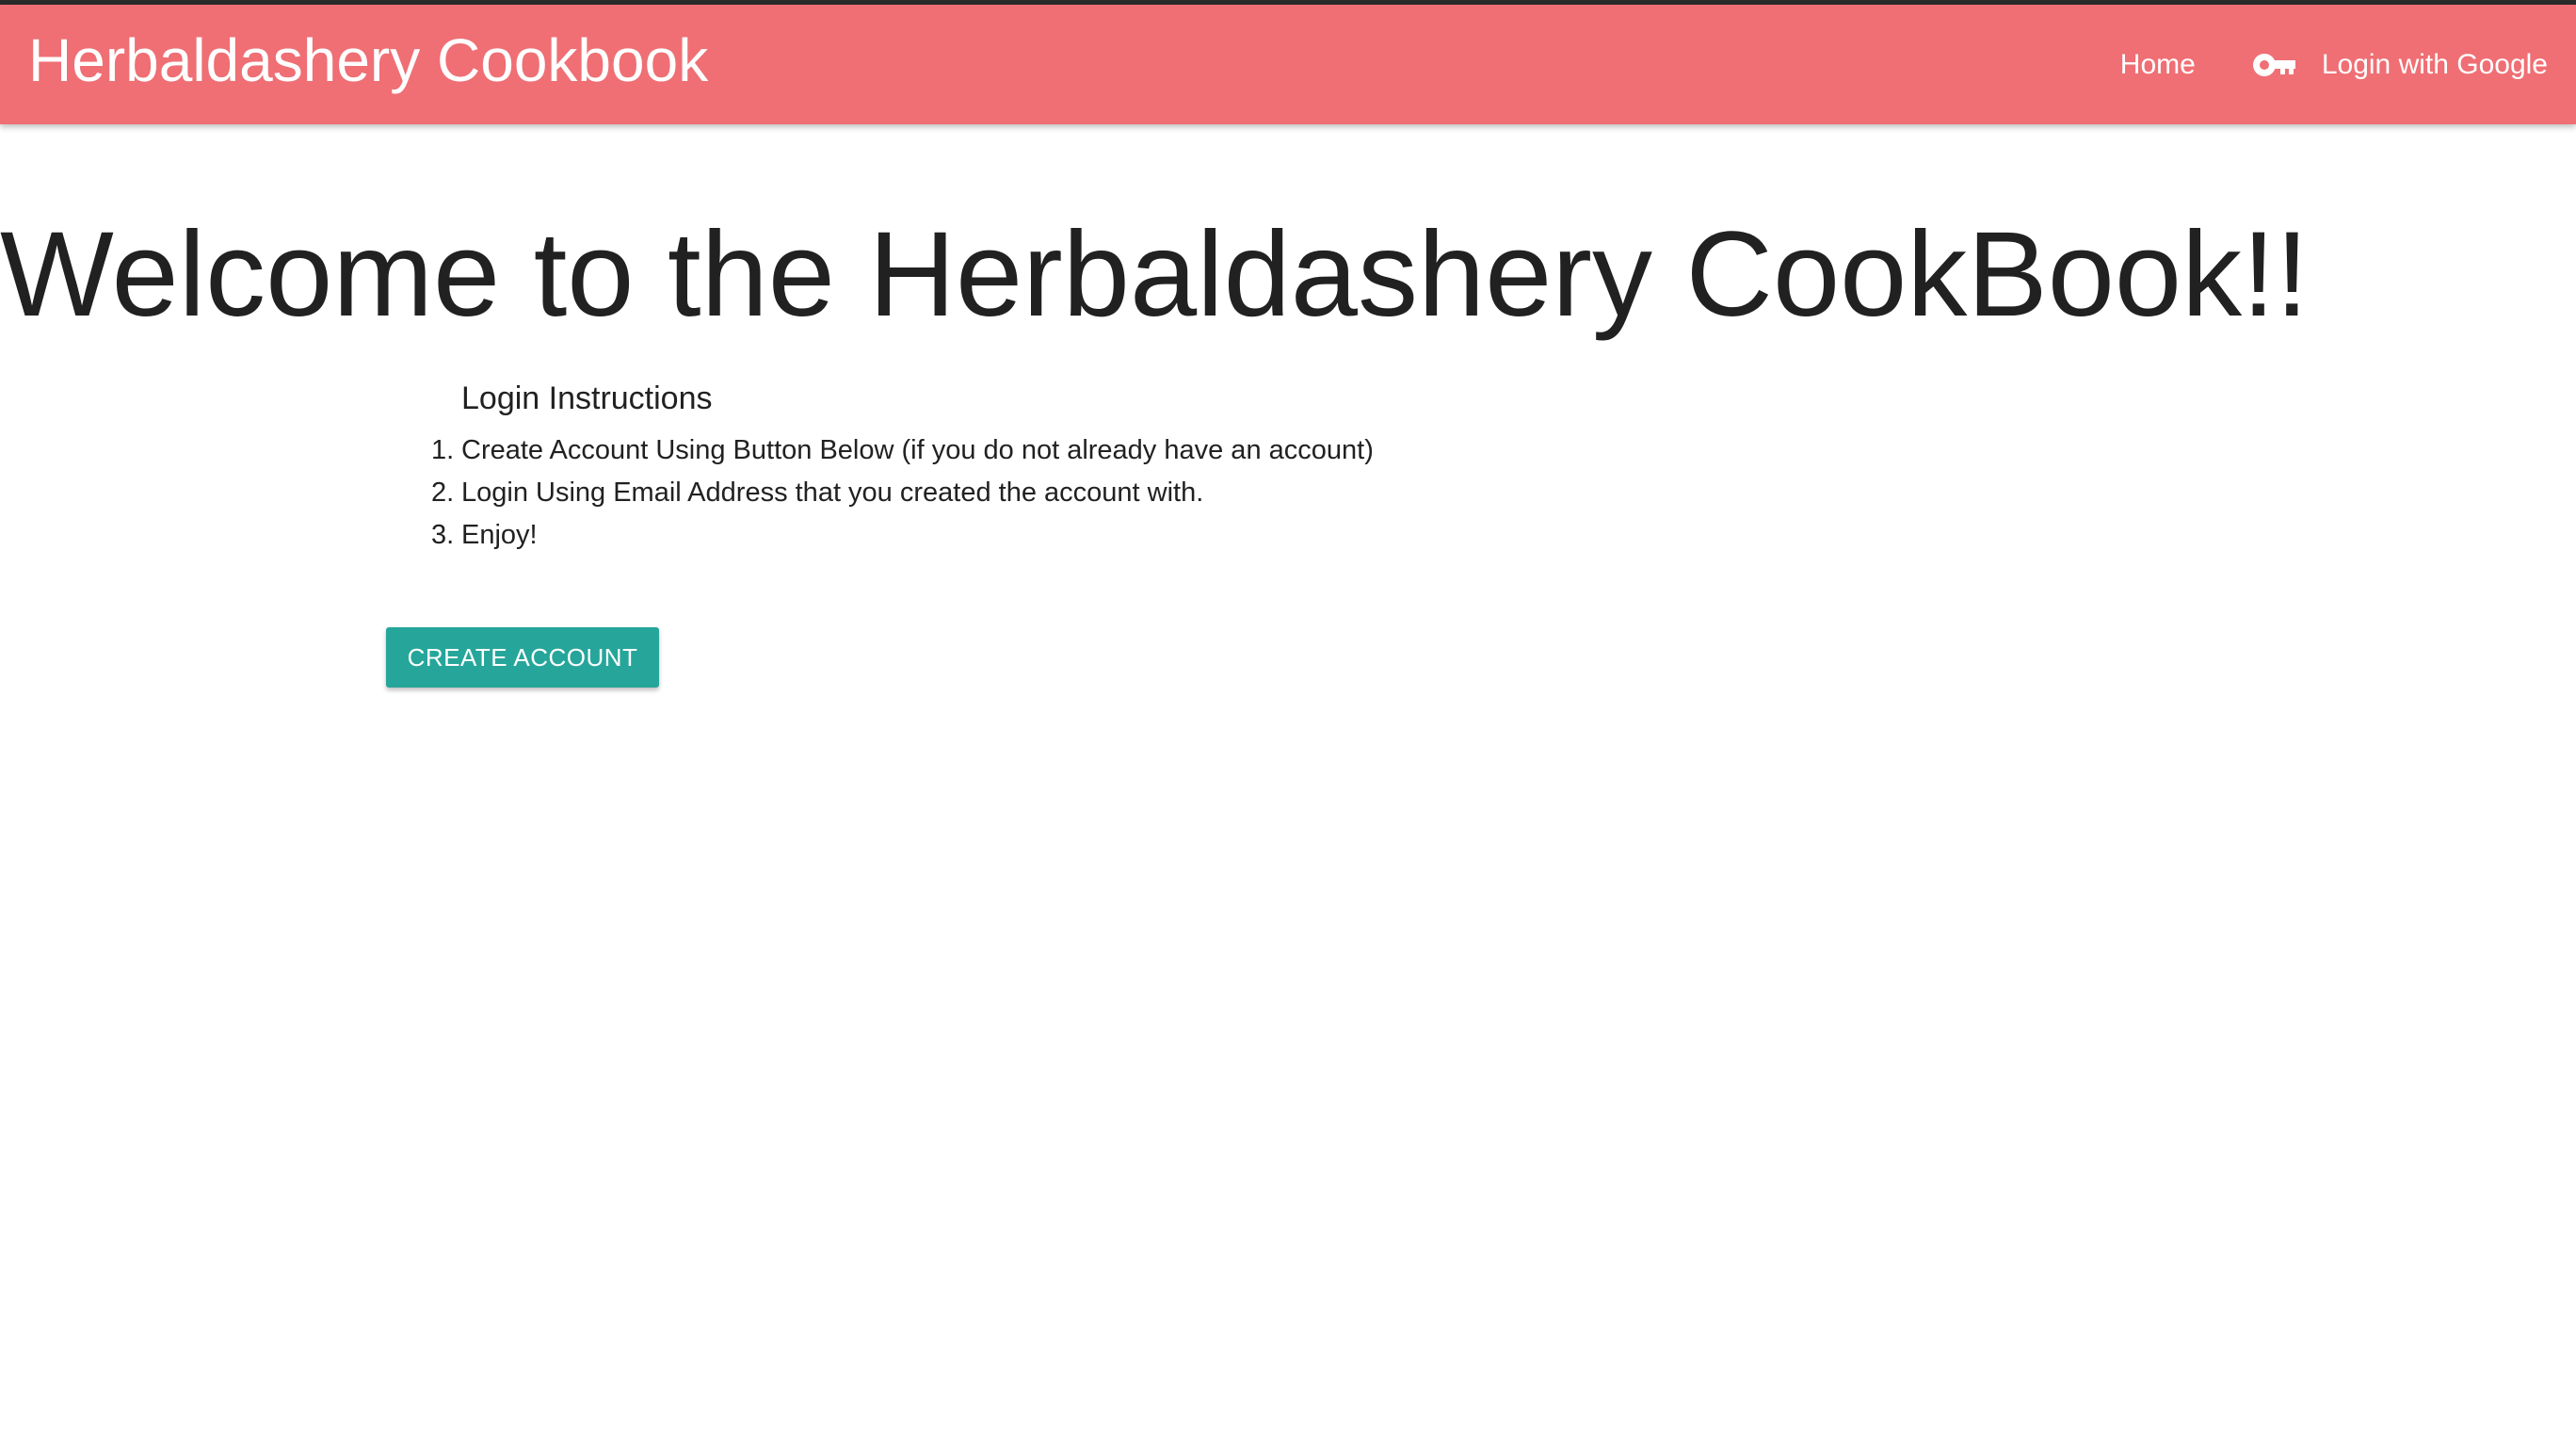  What do you see at coordinates (443, 535) in the screenshot?
I see `step-number: 3.` at bounding box center [443, 535].